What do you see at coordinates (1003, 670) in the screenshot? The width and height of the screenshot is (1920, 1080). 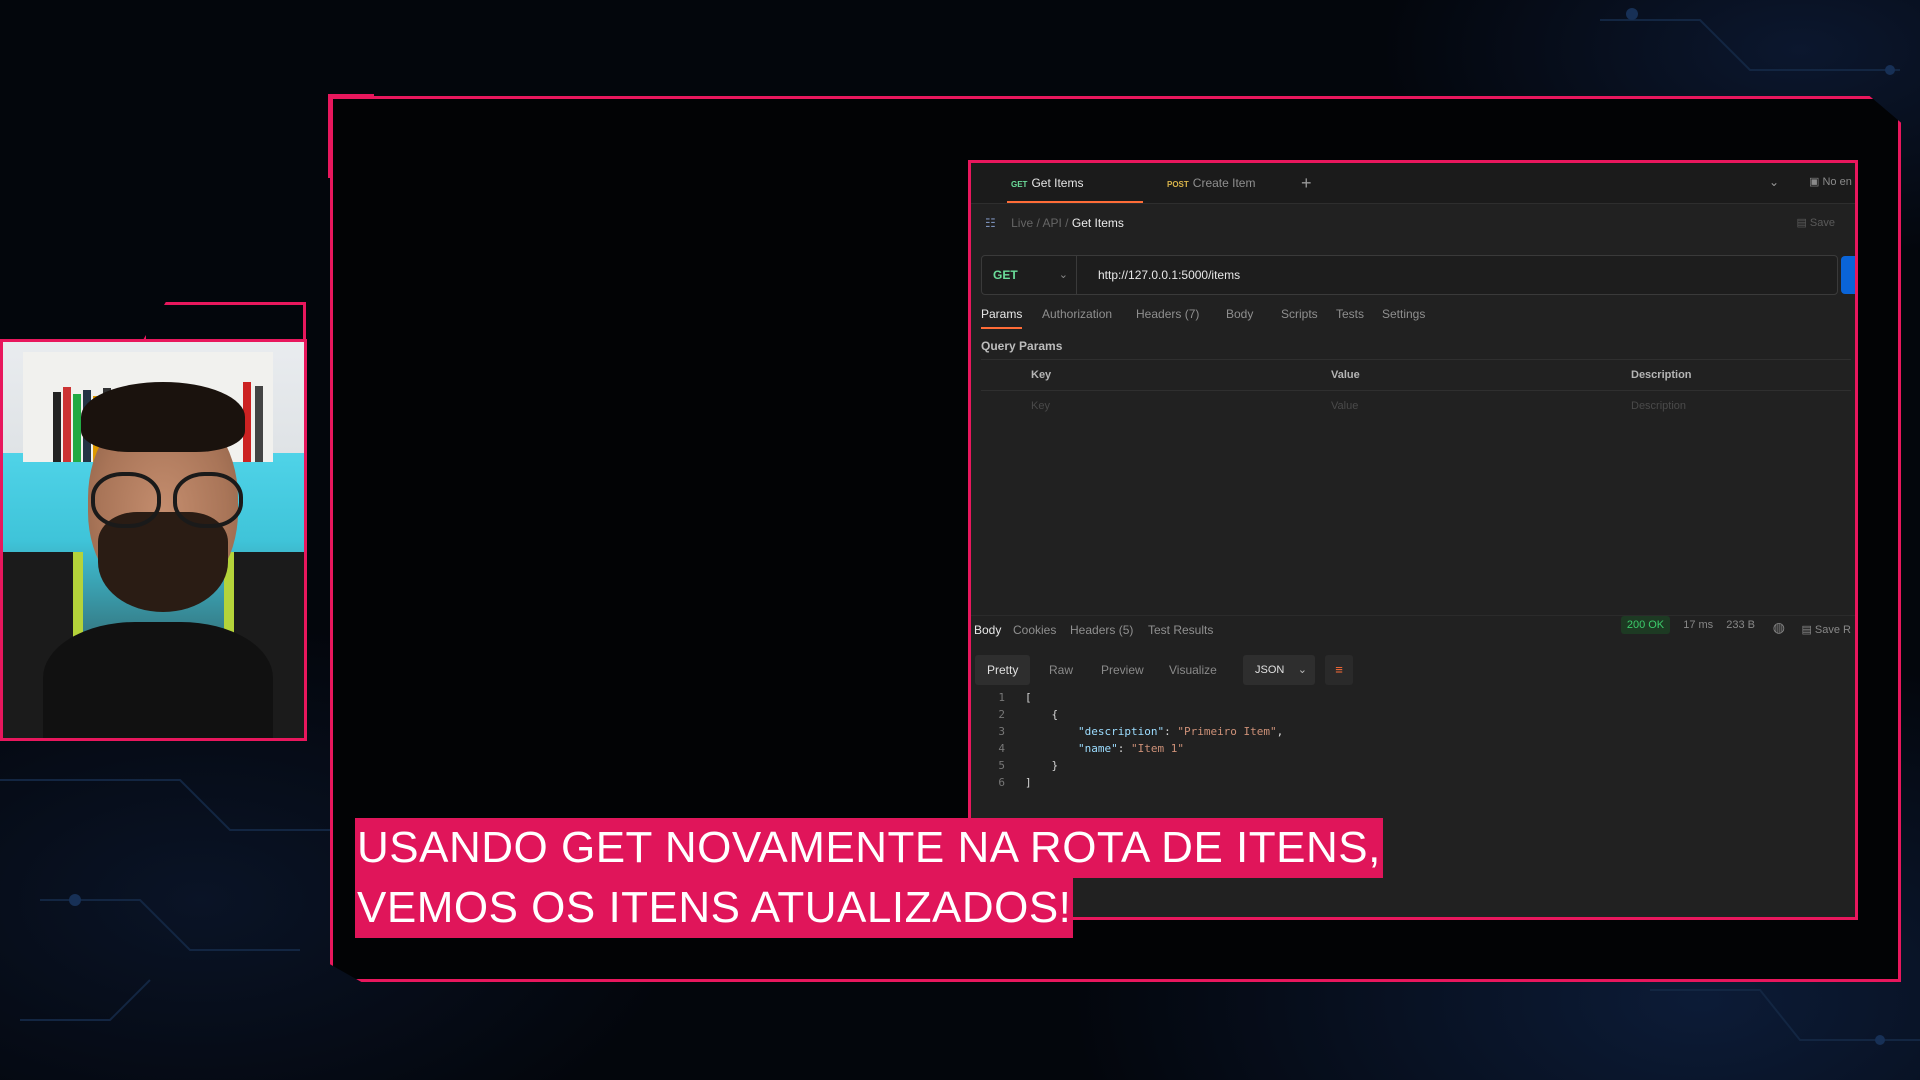 I see `format-pretty: Pretty` at bounding box center [1003, 670].